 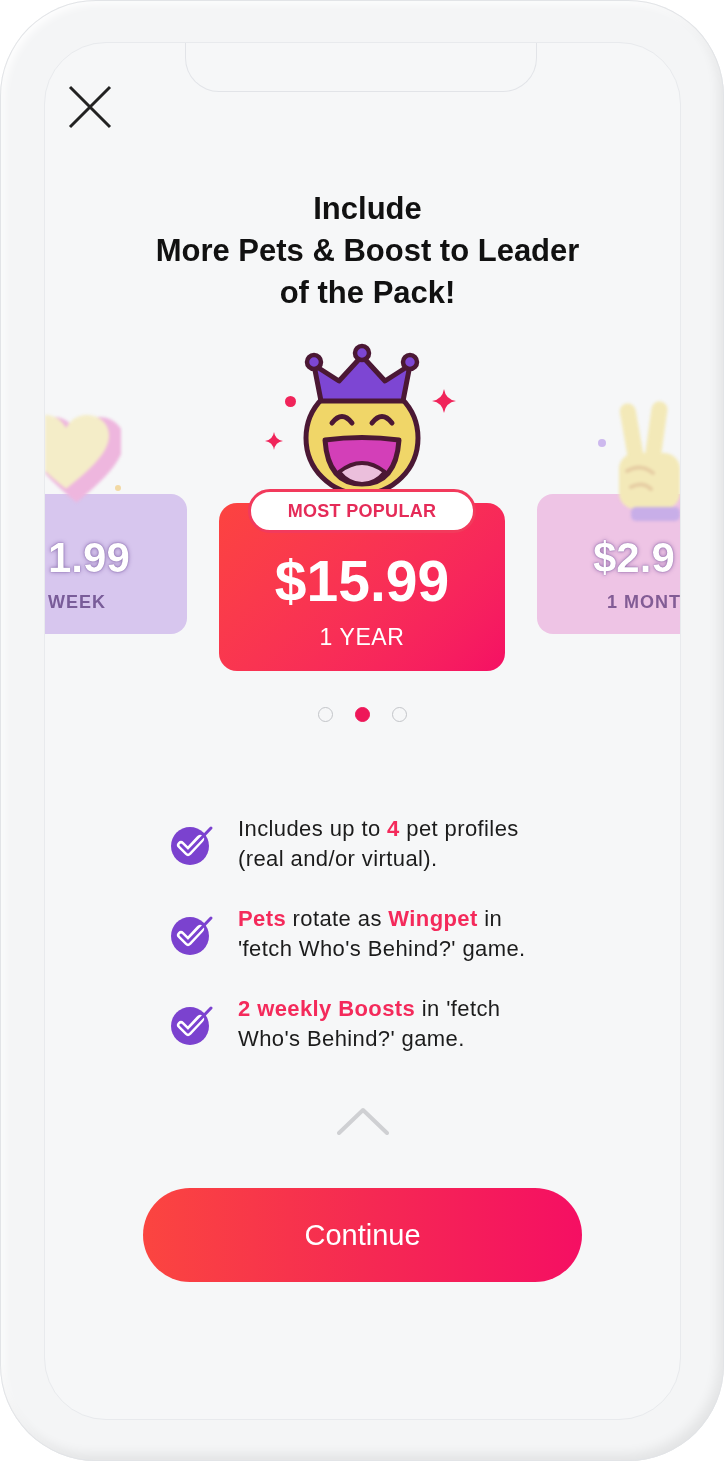 I want to click on most-popular-badge: MOST POPULAR, so click(x=362, y=511).